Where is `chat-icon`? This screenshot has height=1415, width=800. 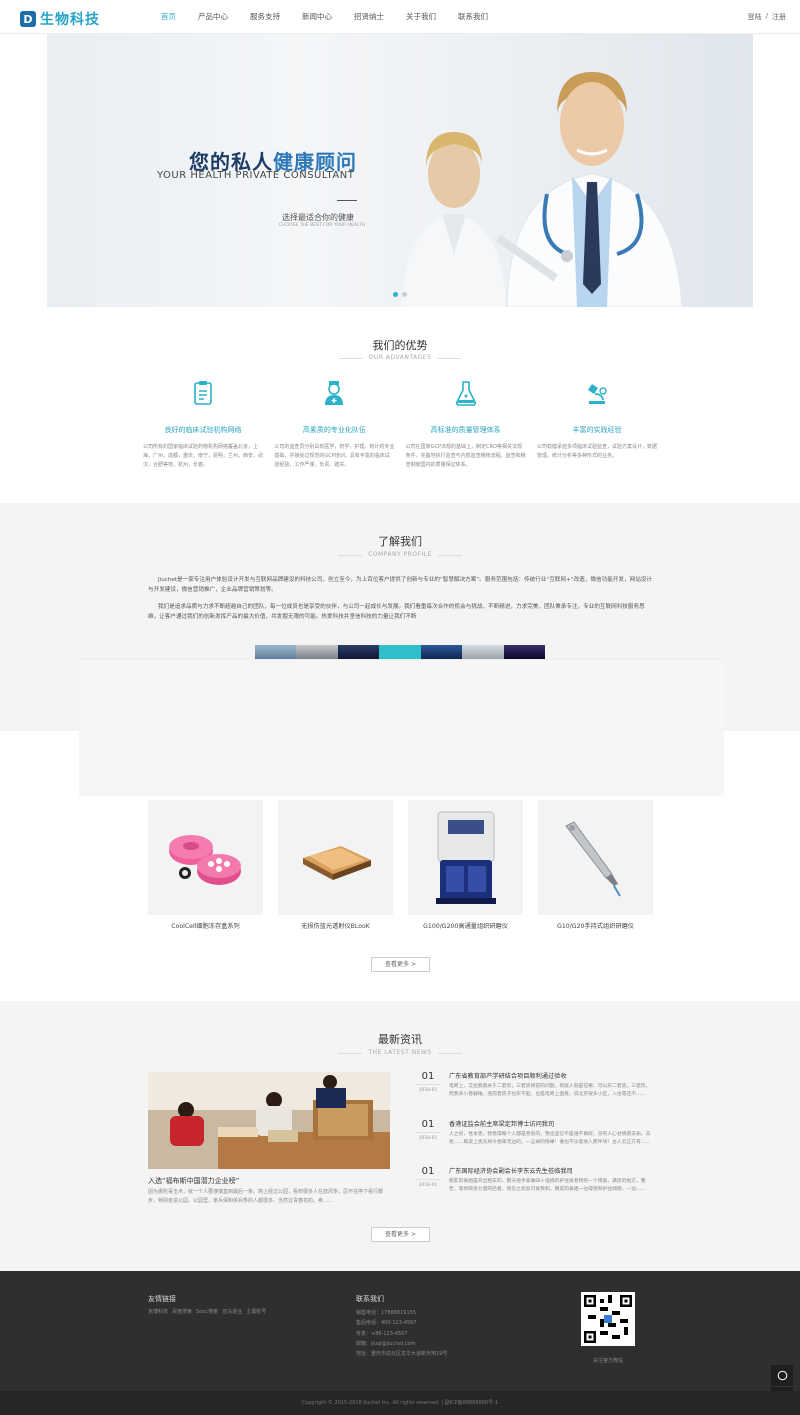 chat-icon is located at coordinates (782, 1375).